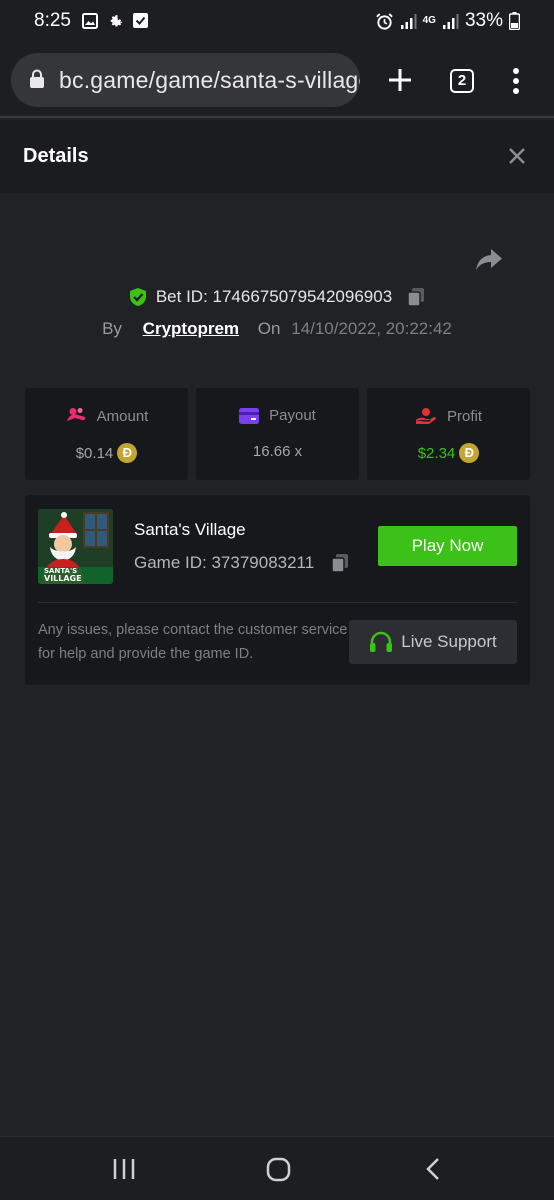  I want to click on more-icon, so click(516, 81).